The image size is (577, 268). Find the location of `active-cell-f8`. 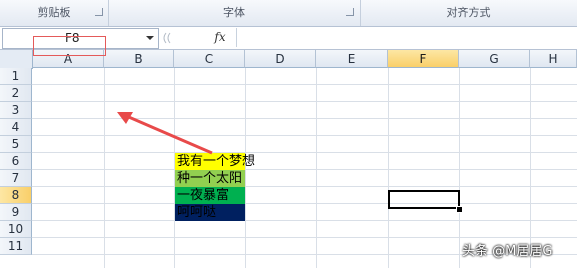

active-cell-f8 is located at coordinates (424, 199).